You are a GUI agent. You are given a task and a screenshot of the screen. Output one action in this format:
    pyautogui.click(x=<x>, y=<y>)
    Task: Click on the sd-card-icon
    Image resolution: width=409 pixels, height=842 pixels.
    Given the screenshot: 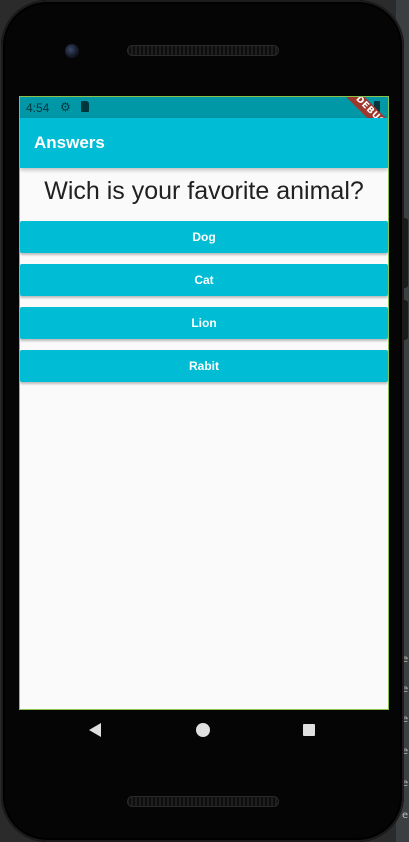 What is the action you would take?
    pyautogui.click(x=85, y=106)
    